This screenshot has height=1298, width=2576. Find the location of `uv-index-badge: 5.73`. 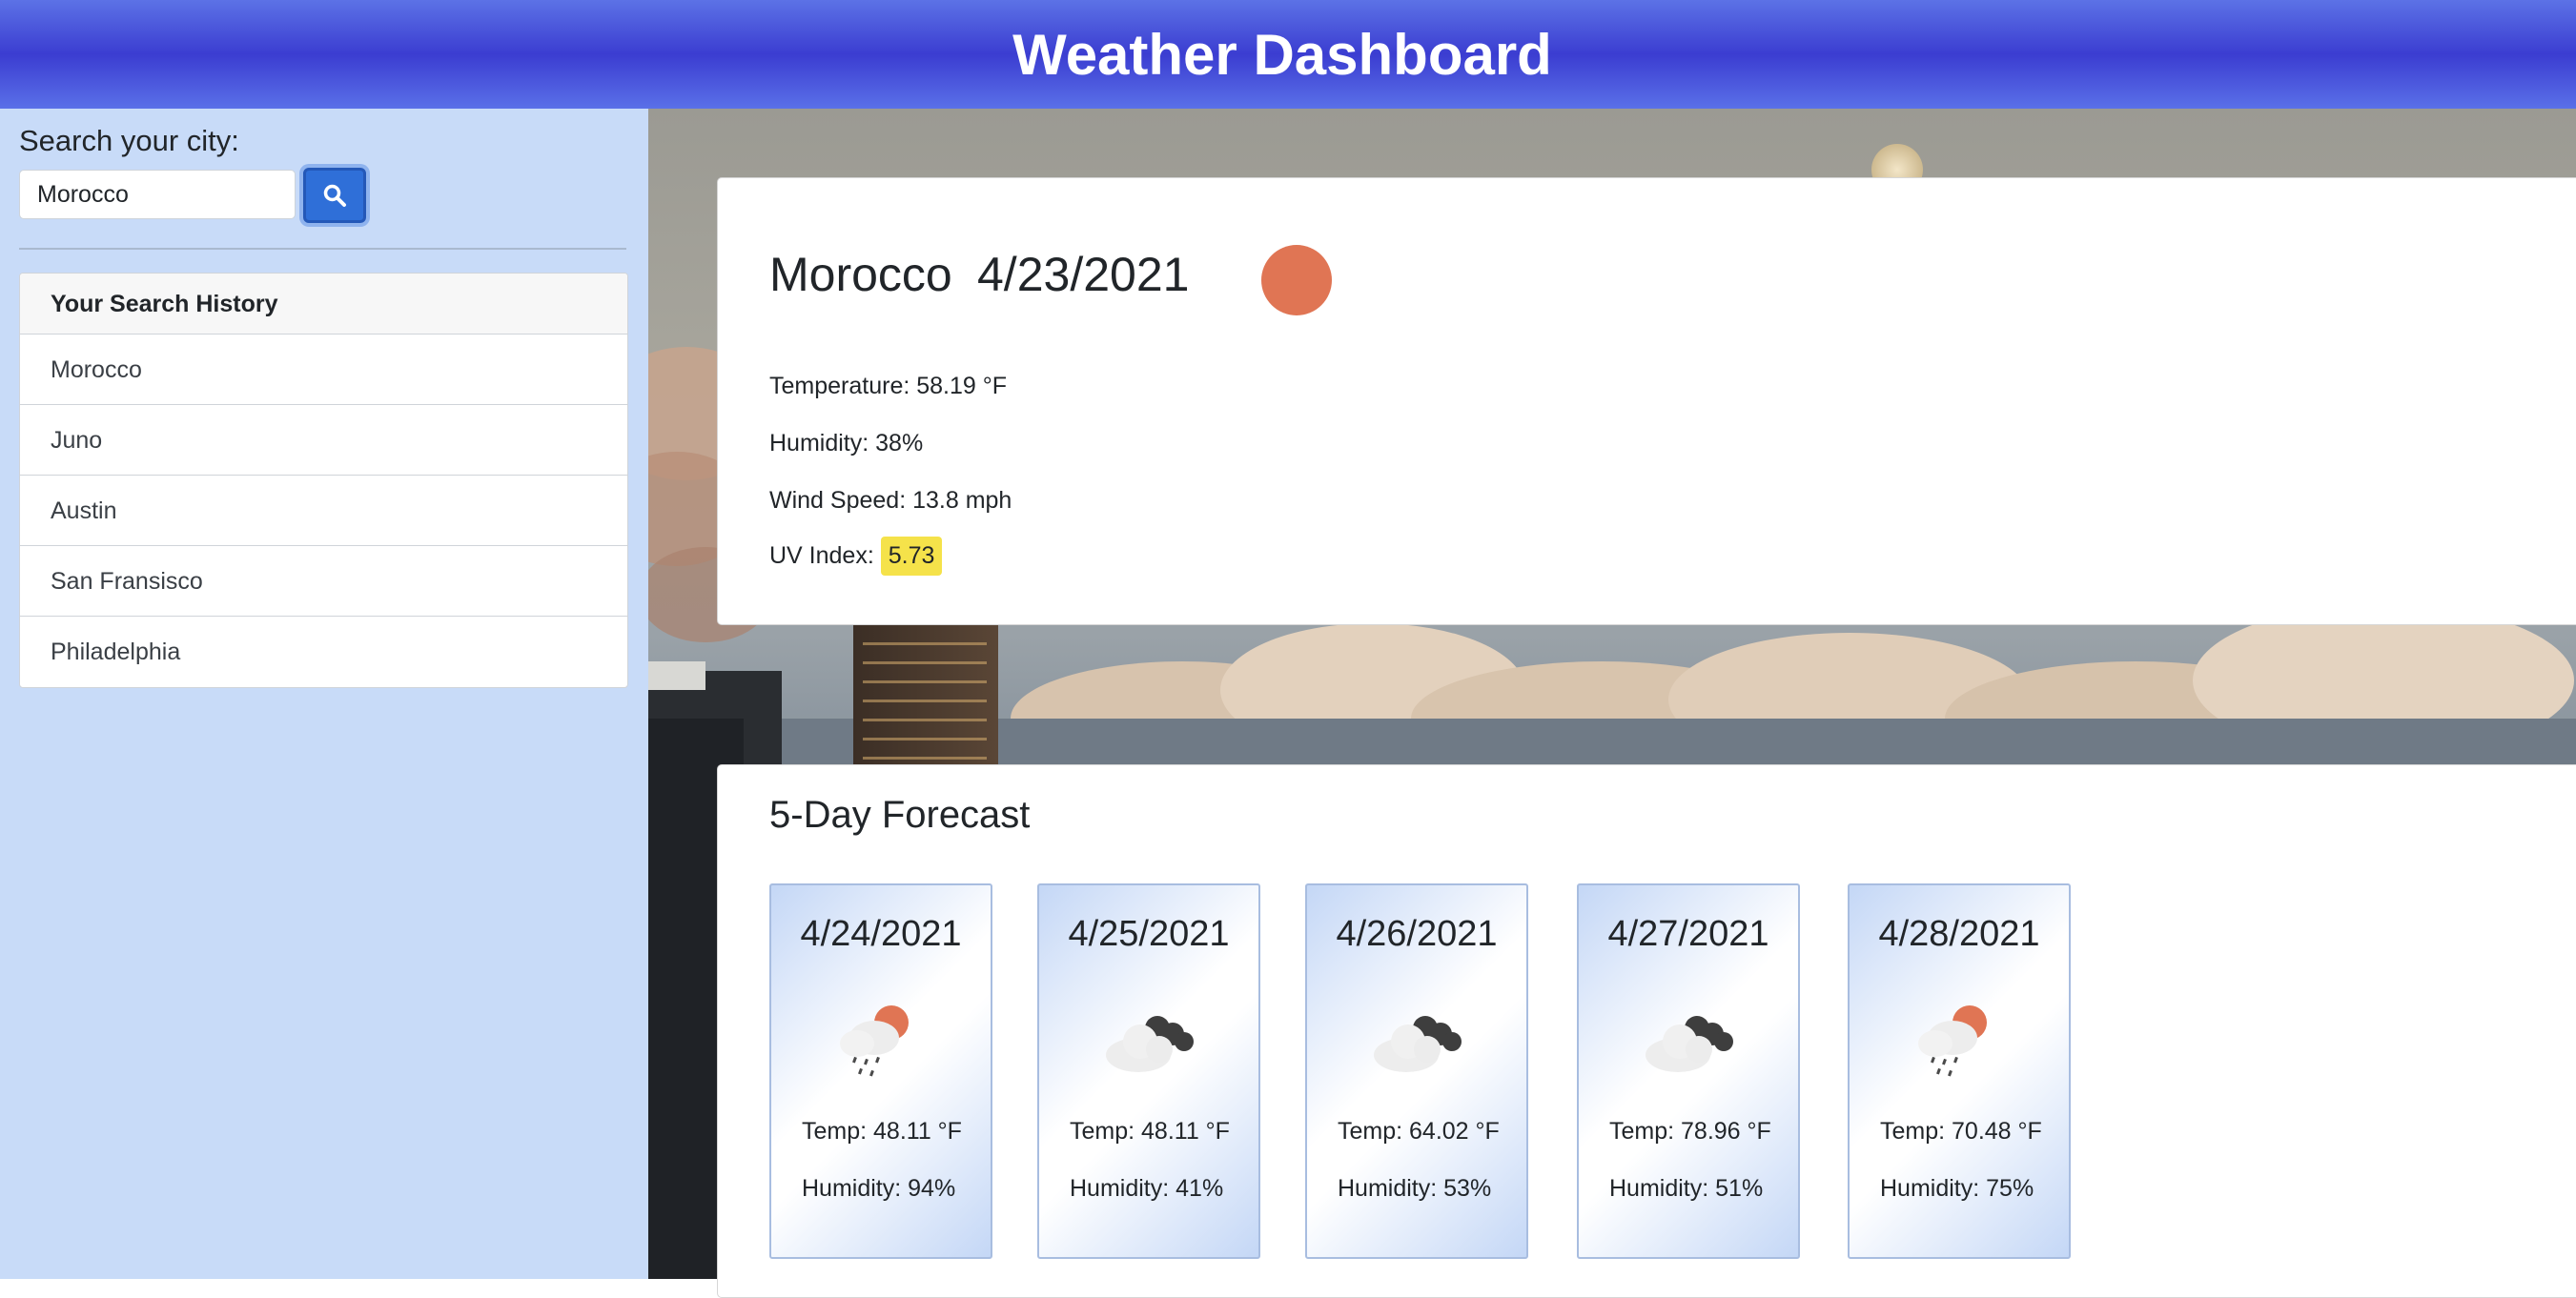

uv-index-badge: 5.73 is located at coordinates (911, 556).